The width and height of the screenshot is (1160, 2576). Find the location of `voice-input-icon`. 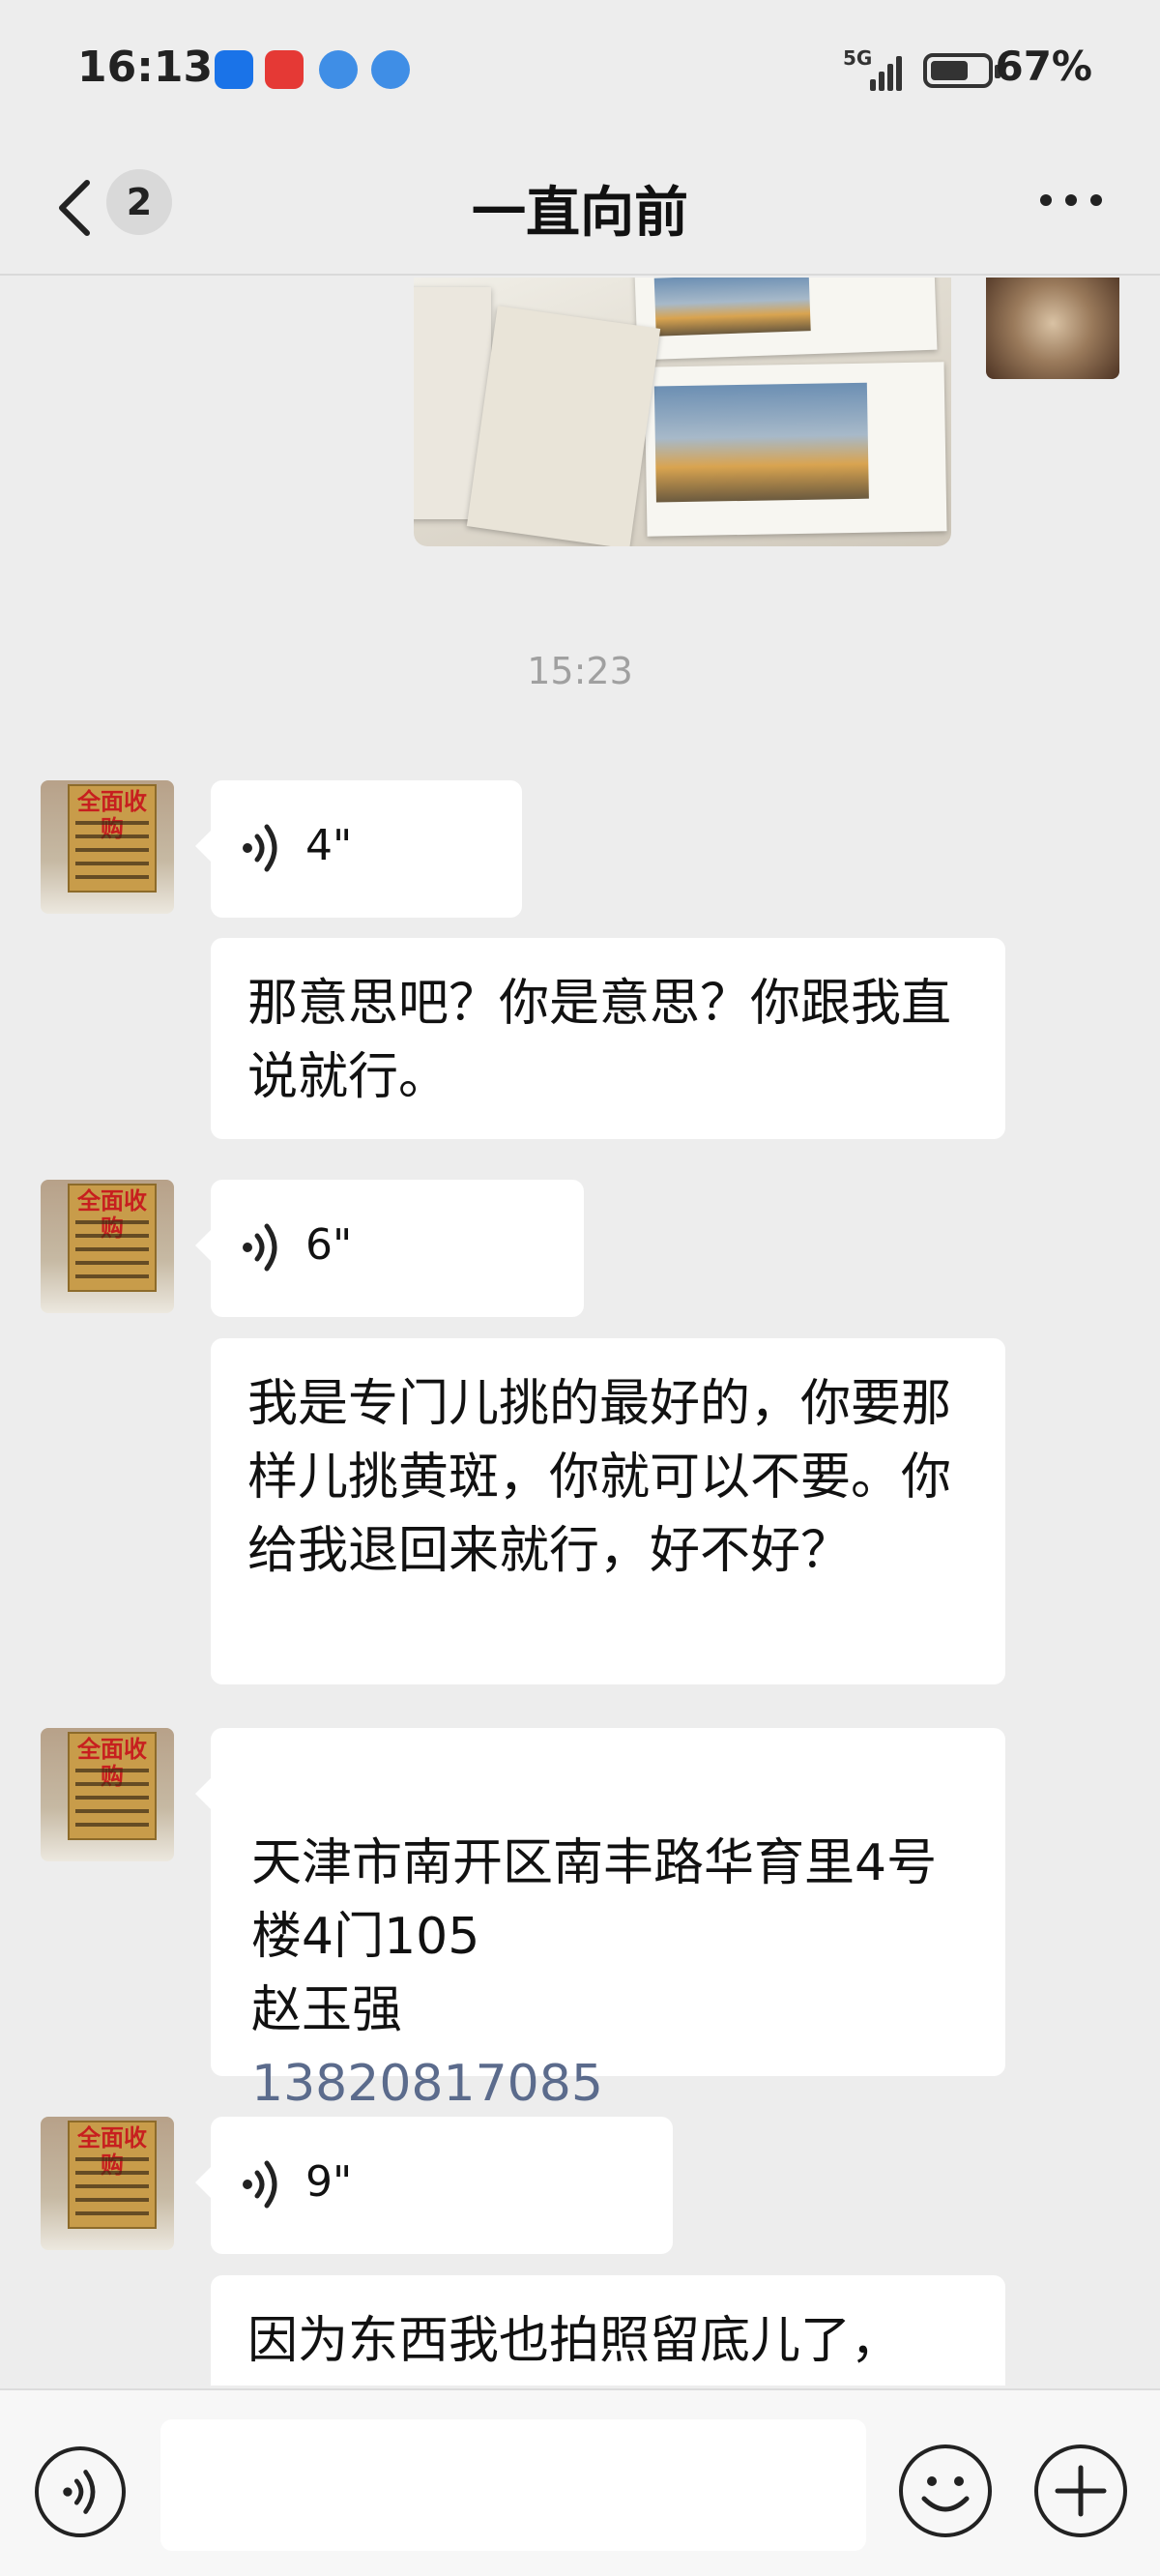

voice-input-icon is located at coordinates (80, 2491).